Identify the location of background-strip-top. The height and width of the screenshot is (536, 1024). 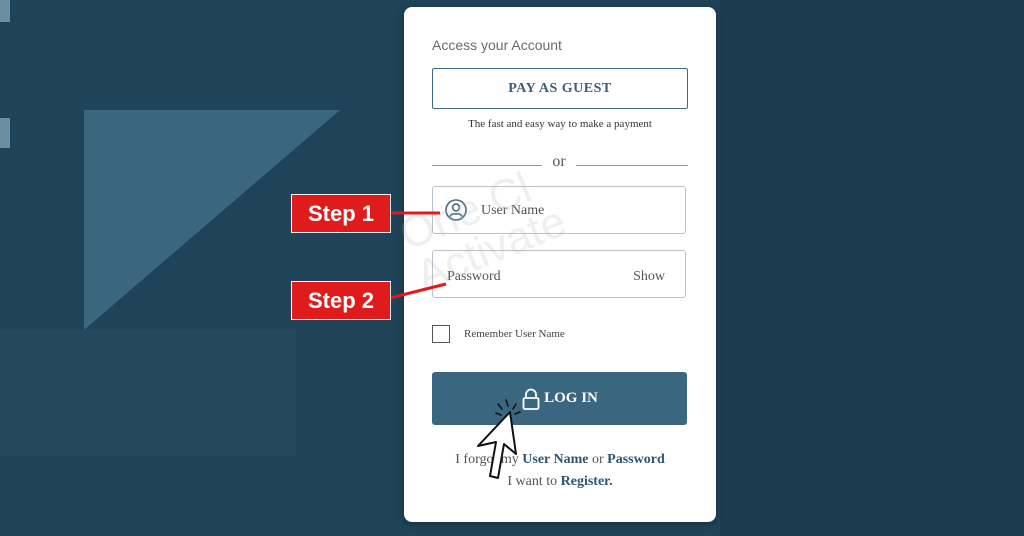
(5, 11).